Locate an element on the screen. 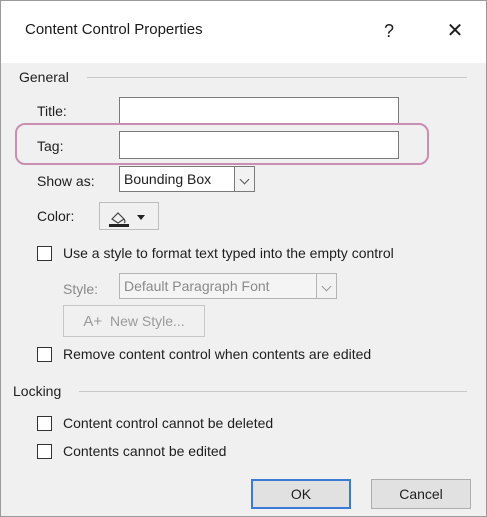 This screenshot has width=487, height=517. color-label: Color: is located at coordinates (56, 216).